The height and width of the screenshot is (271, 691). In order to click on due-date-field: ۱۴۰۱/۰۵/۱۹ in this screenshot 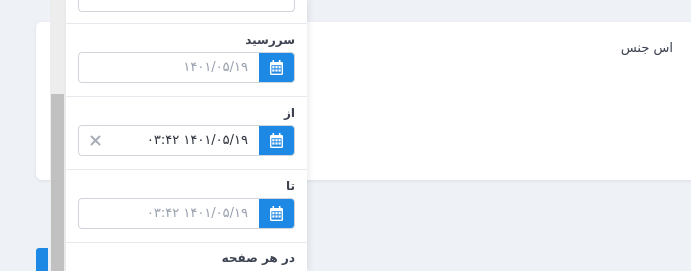, I will do `click(186, 67)`.